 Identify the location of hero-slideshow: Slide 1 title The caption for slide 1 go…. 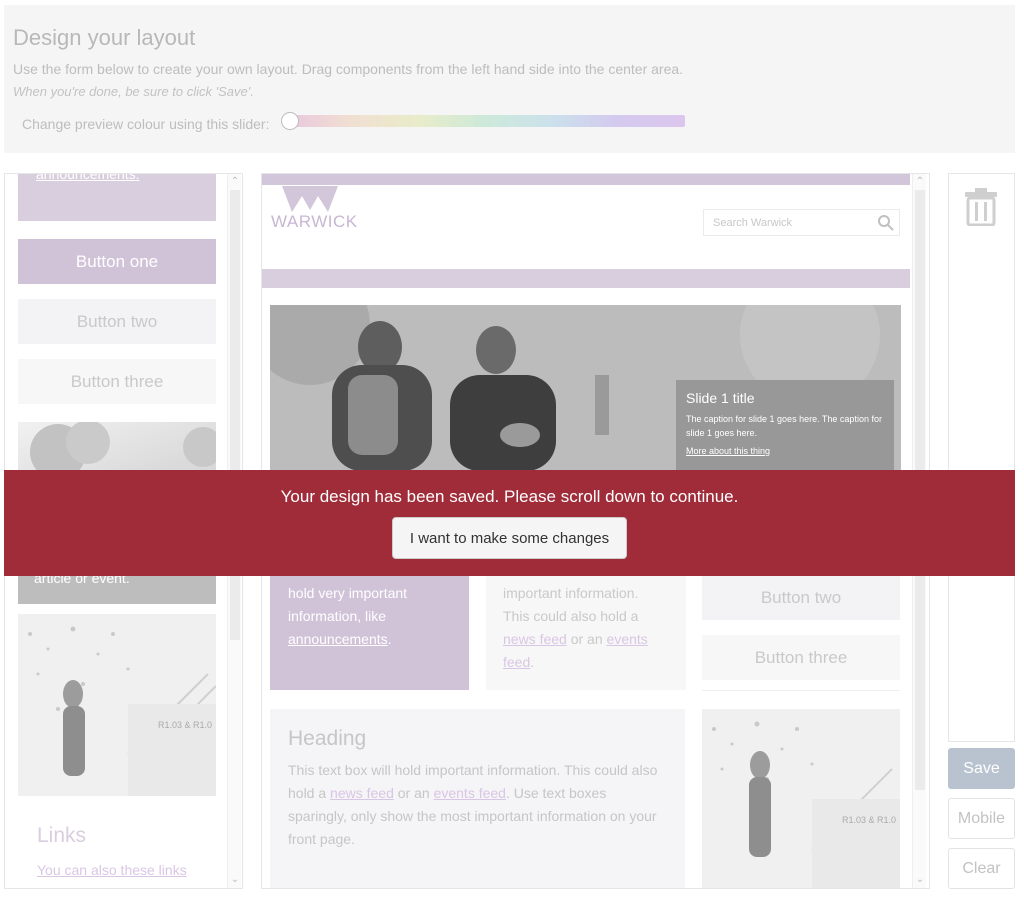
(585, 388).